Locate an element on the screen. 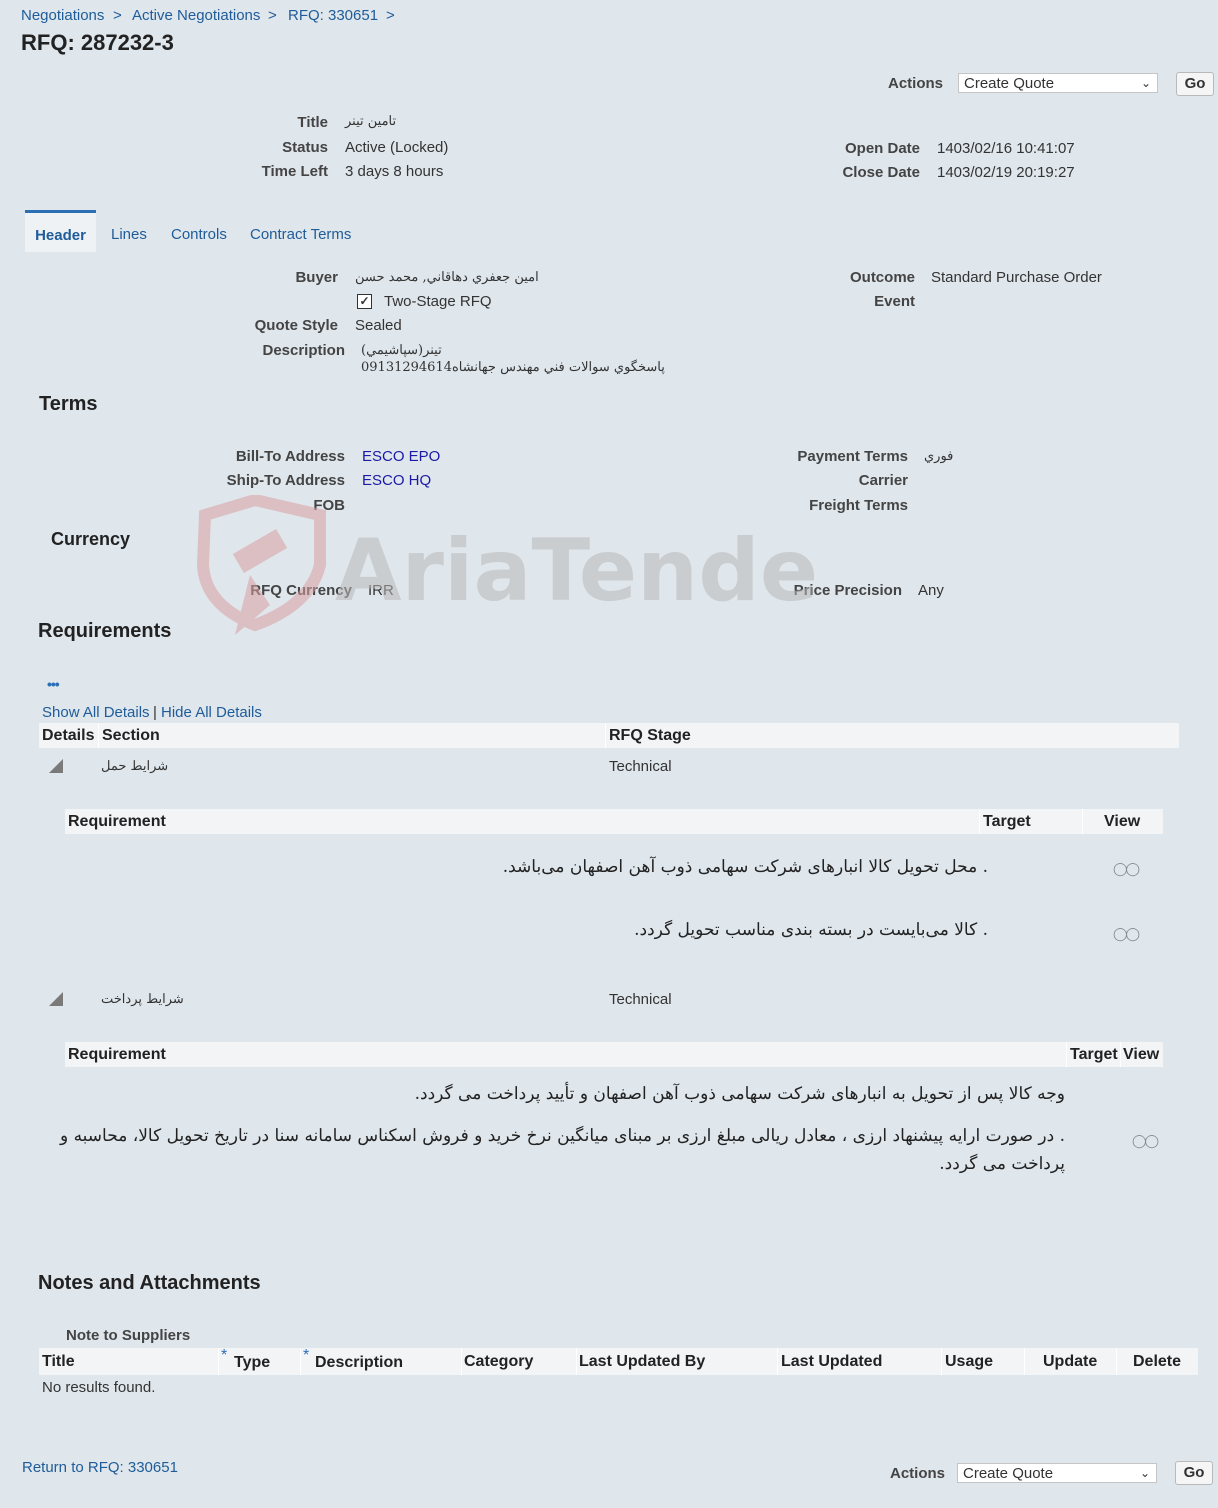  tab-contract-terms: Contract Terms is located at coordinates (300, 234).